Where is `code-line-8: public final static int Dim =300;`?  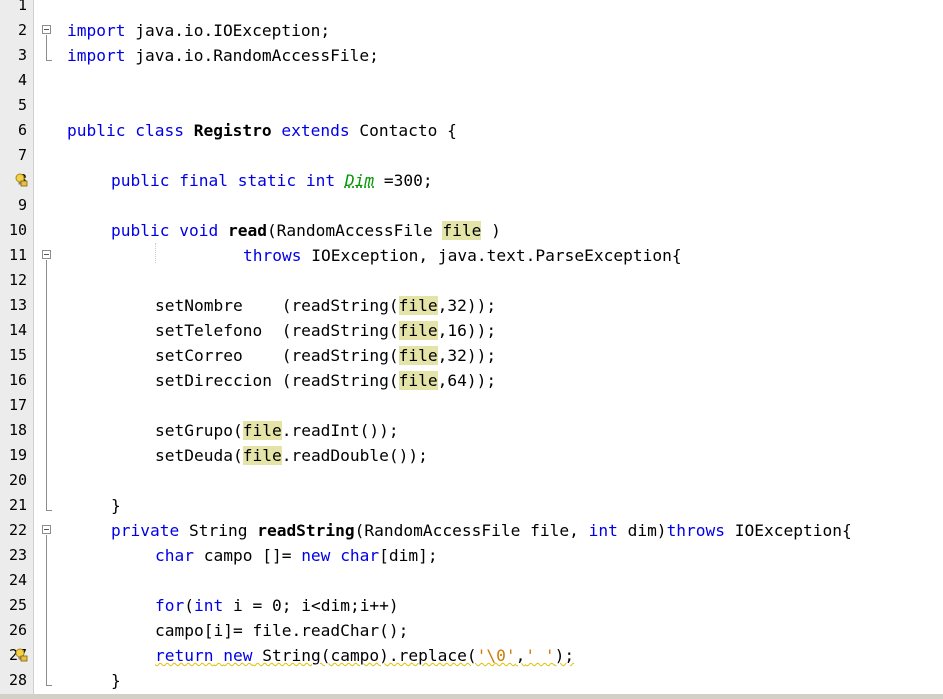
code-line-8: public final static int Dim =300; is located at coordinates (272, 180).